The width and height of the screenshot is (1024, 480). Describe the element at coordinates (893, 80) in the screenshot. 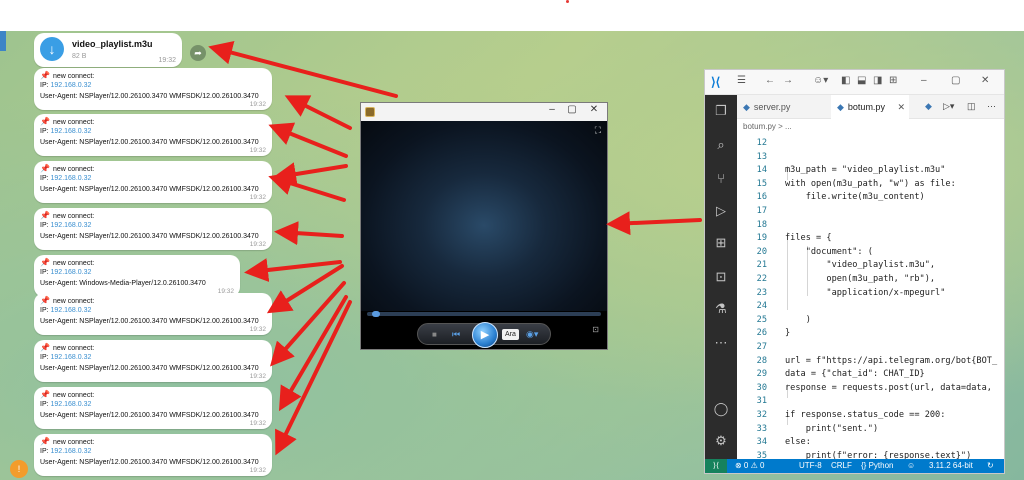

I see `customize-layout-icon: ⊞` at that location.